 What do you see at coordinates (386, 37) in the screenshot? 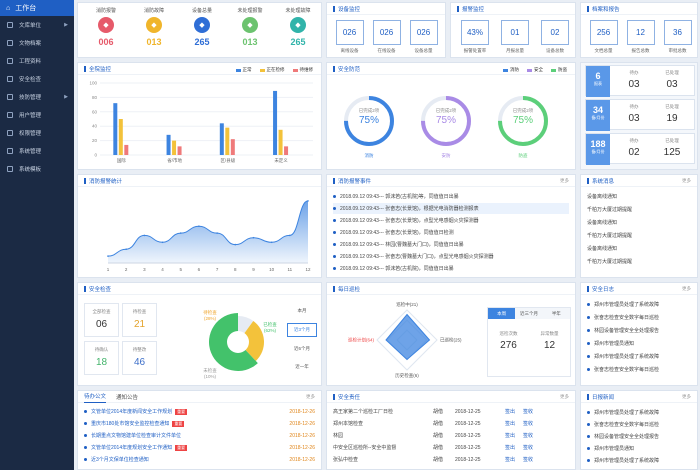
I see `metric-item: 026 在线设备` at bounding box center [386, 37].